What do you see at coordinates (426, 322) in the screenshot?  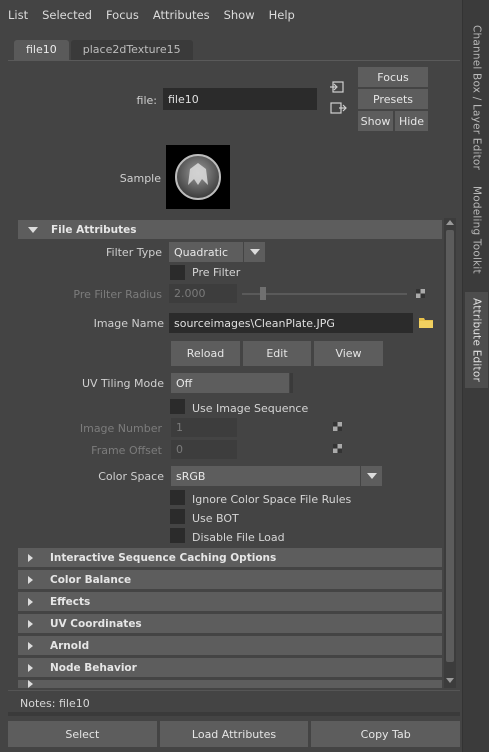 I see `folder-icon` at bounding box center [426, 322].